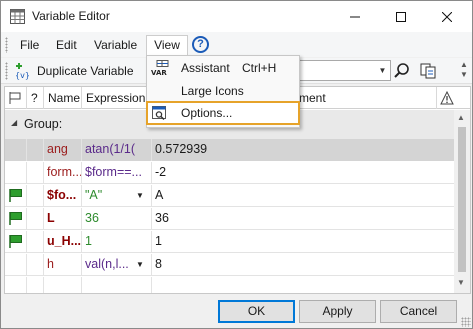 The width and height of the screenshot is (473, 329). I want to click on apply-button: Apply, so click(337, 311).